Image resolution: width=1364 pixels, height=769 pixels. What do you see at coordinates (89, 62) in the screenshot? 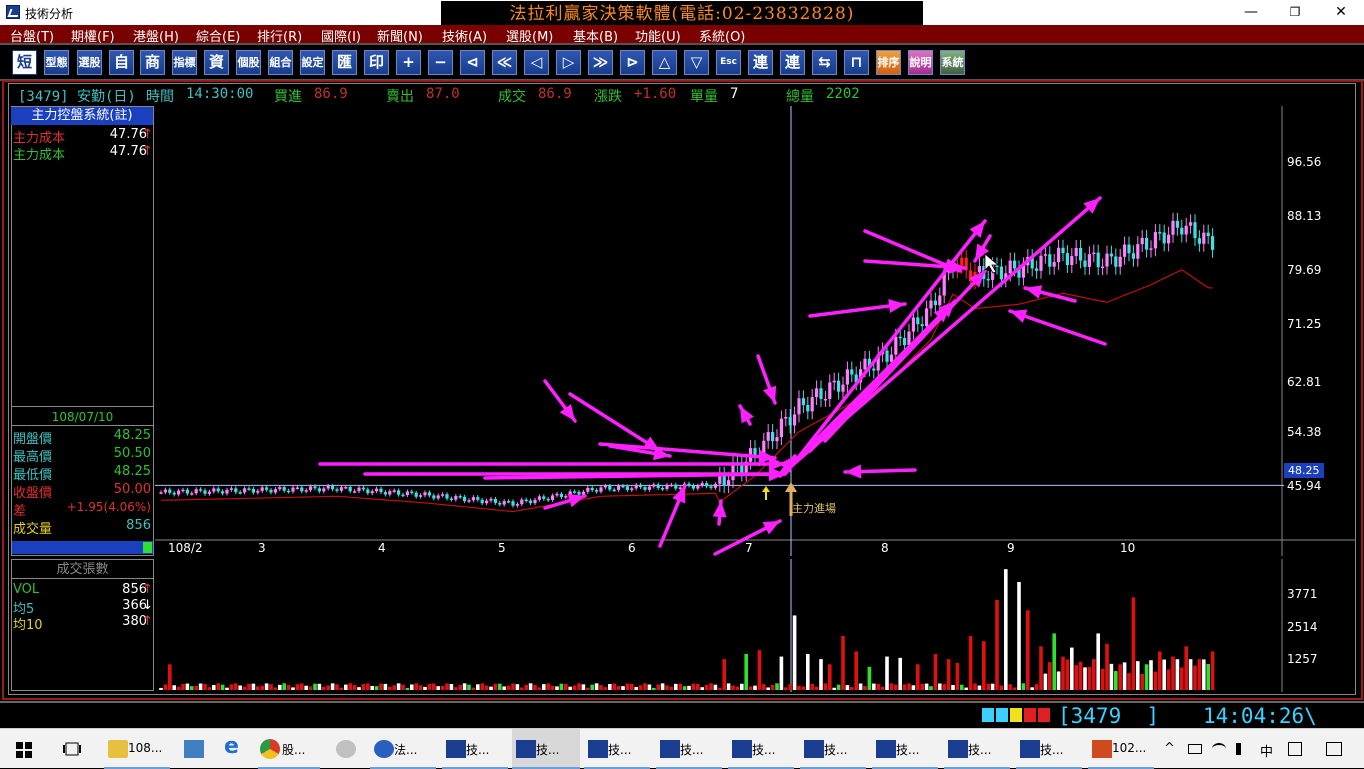
I see `tb-select-button: 選股` at bounding box center [89, 62].